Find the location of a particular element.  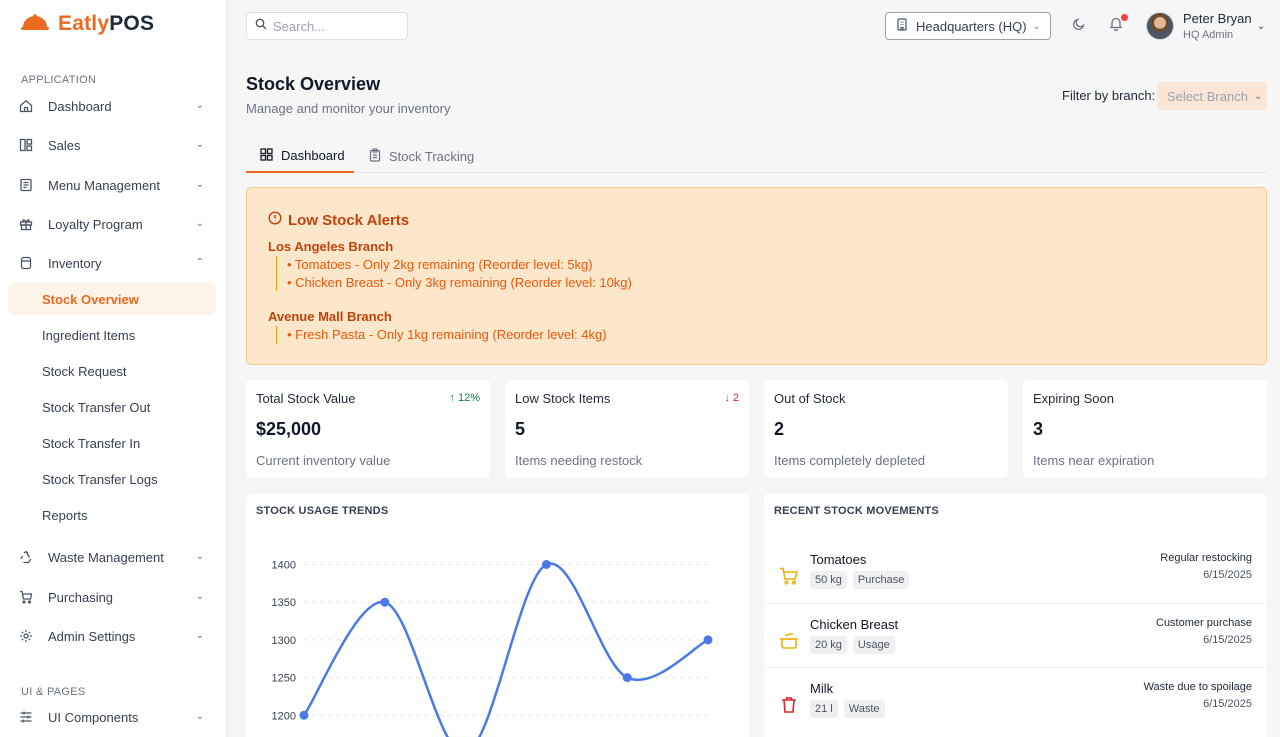

brand-name: EatlyPOS is located at coordinates (106, 23).